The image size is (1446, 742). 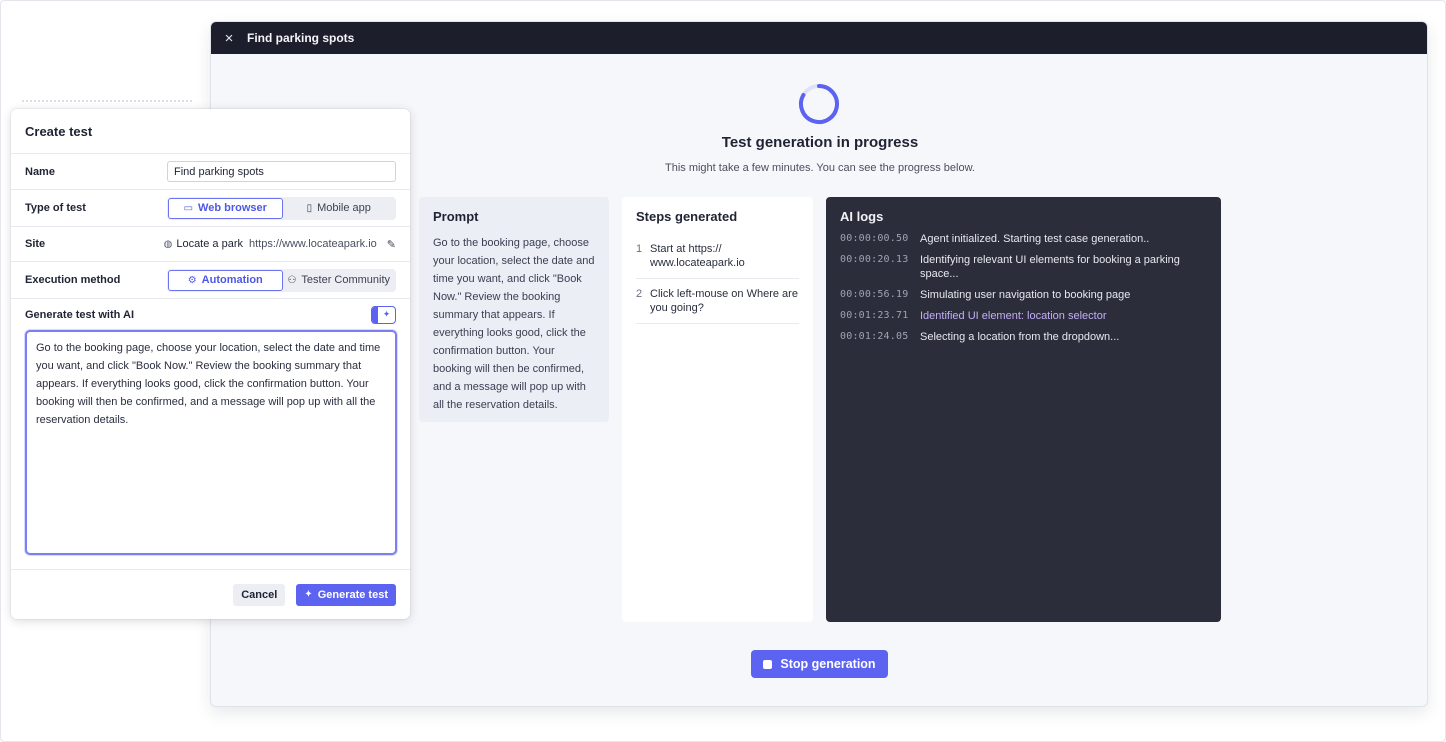 What do you see at coordinates (819, 38) in the screenshot?
I see `window-titlebar: × Find parking spots` at bounding box center [819, 38].